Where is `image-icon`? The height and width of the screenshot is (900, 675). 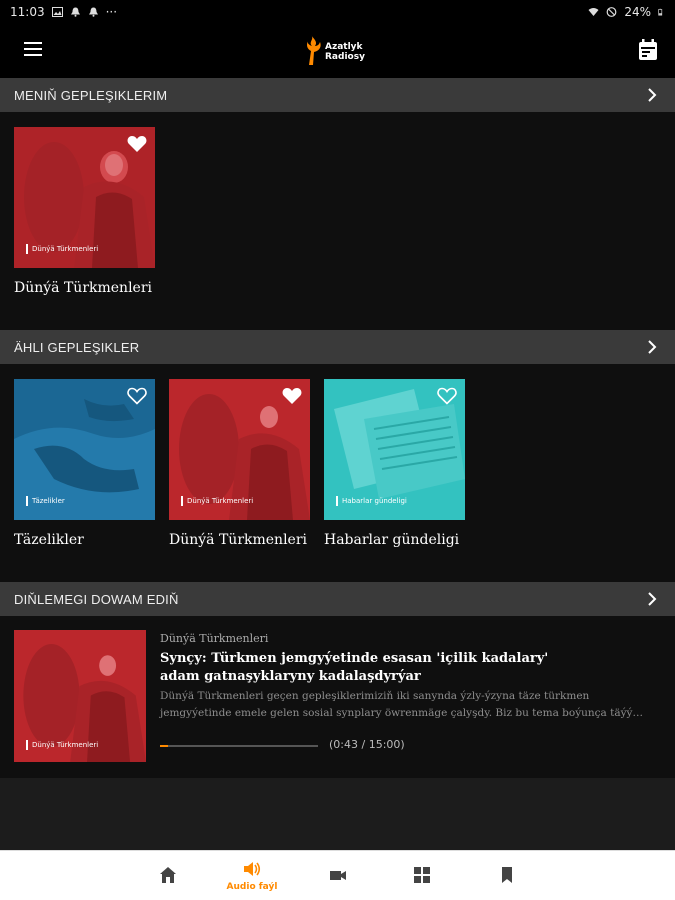
image-icon is located at coordinates (57, 12).